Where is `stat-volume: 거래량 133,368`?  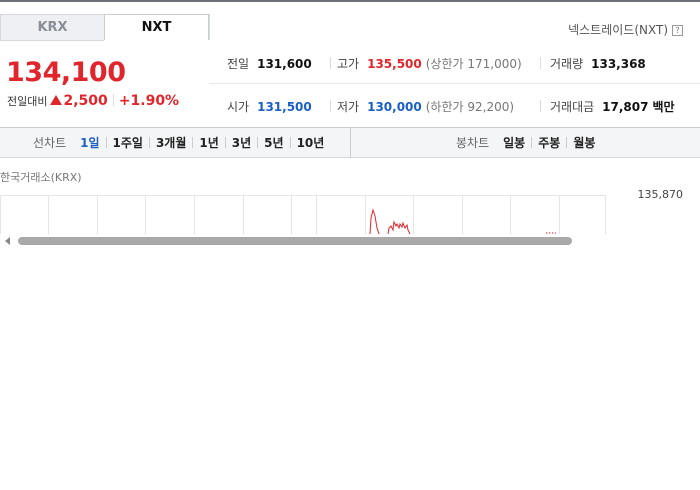 stat-volume: 거래량 133,368 is located at coordinates (598, 63).